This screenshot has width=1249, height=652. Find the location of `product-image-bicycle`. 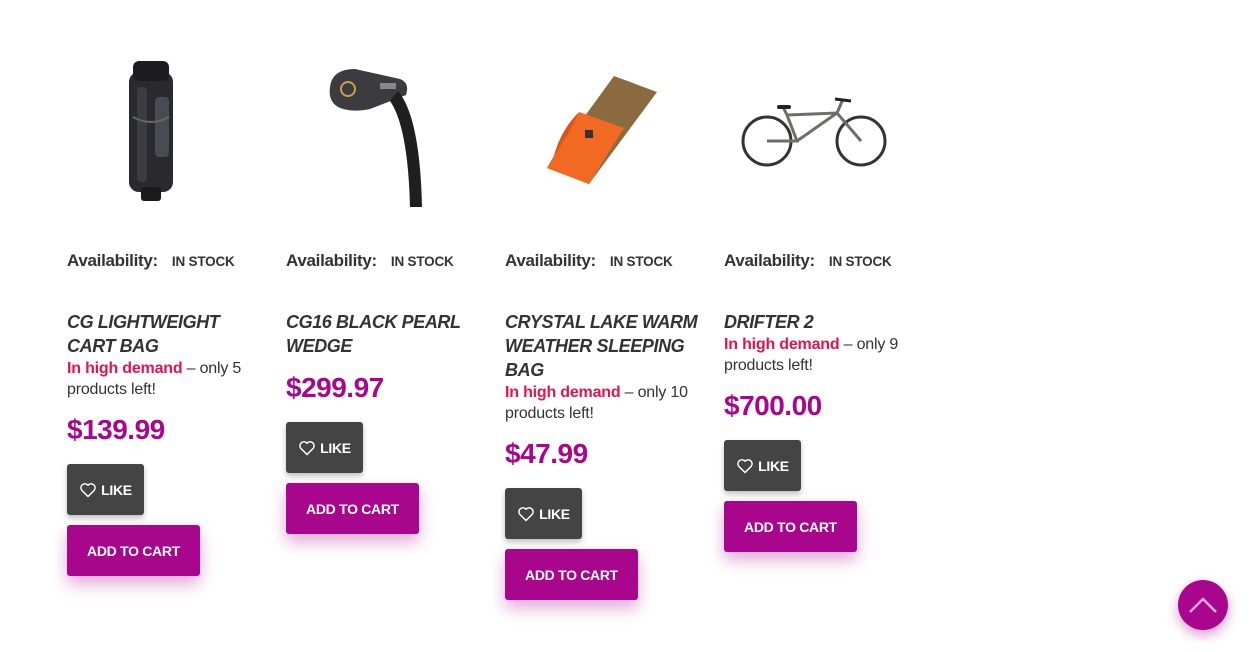

product-image-bicycle is located at coordinates (814, 132).